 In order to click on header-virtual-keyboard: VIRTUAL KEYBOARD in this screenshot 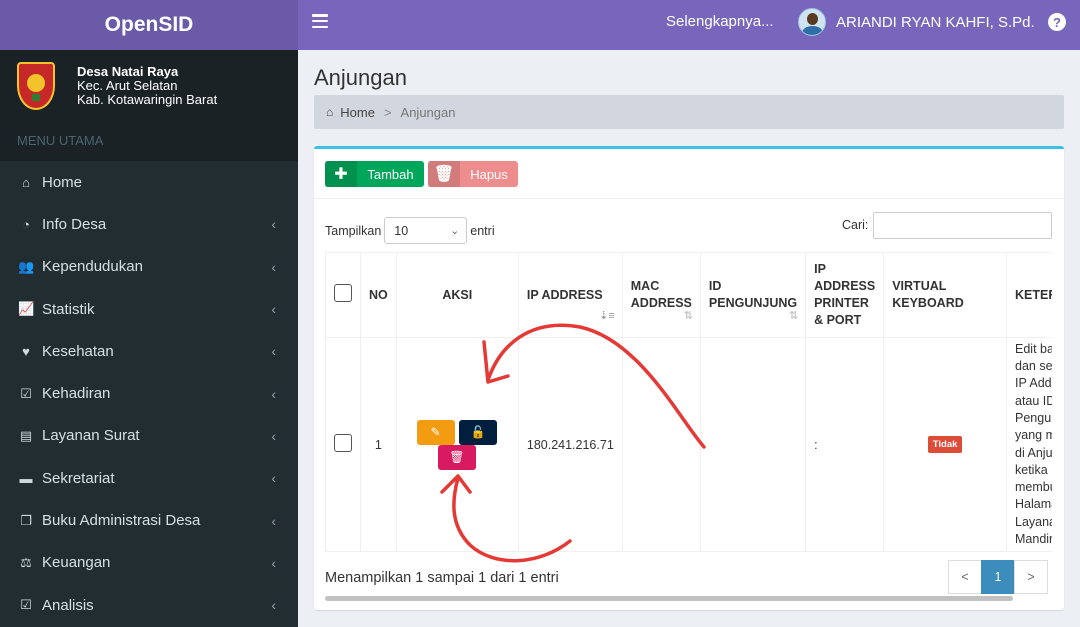, I will do `click(945, 295)`.